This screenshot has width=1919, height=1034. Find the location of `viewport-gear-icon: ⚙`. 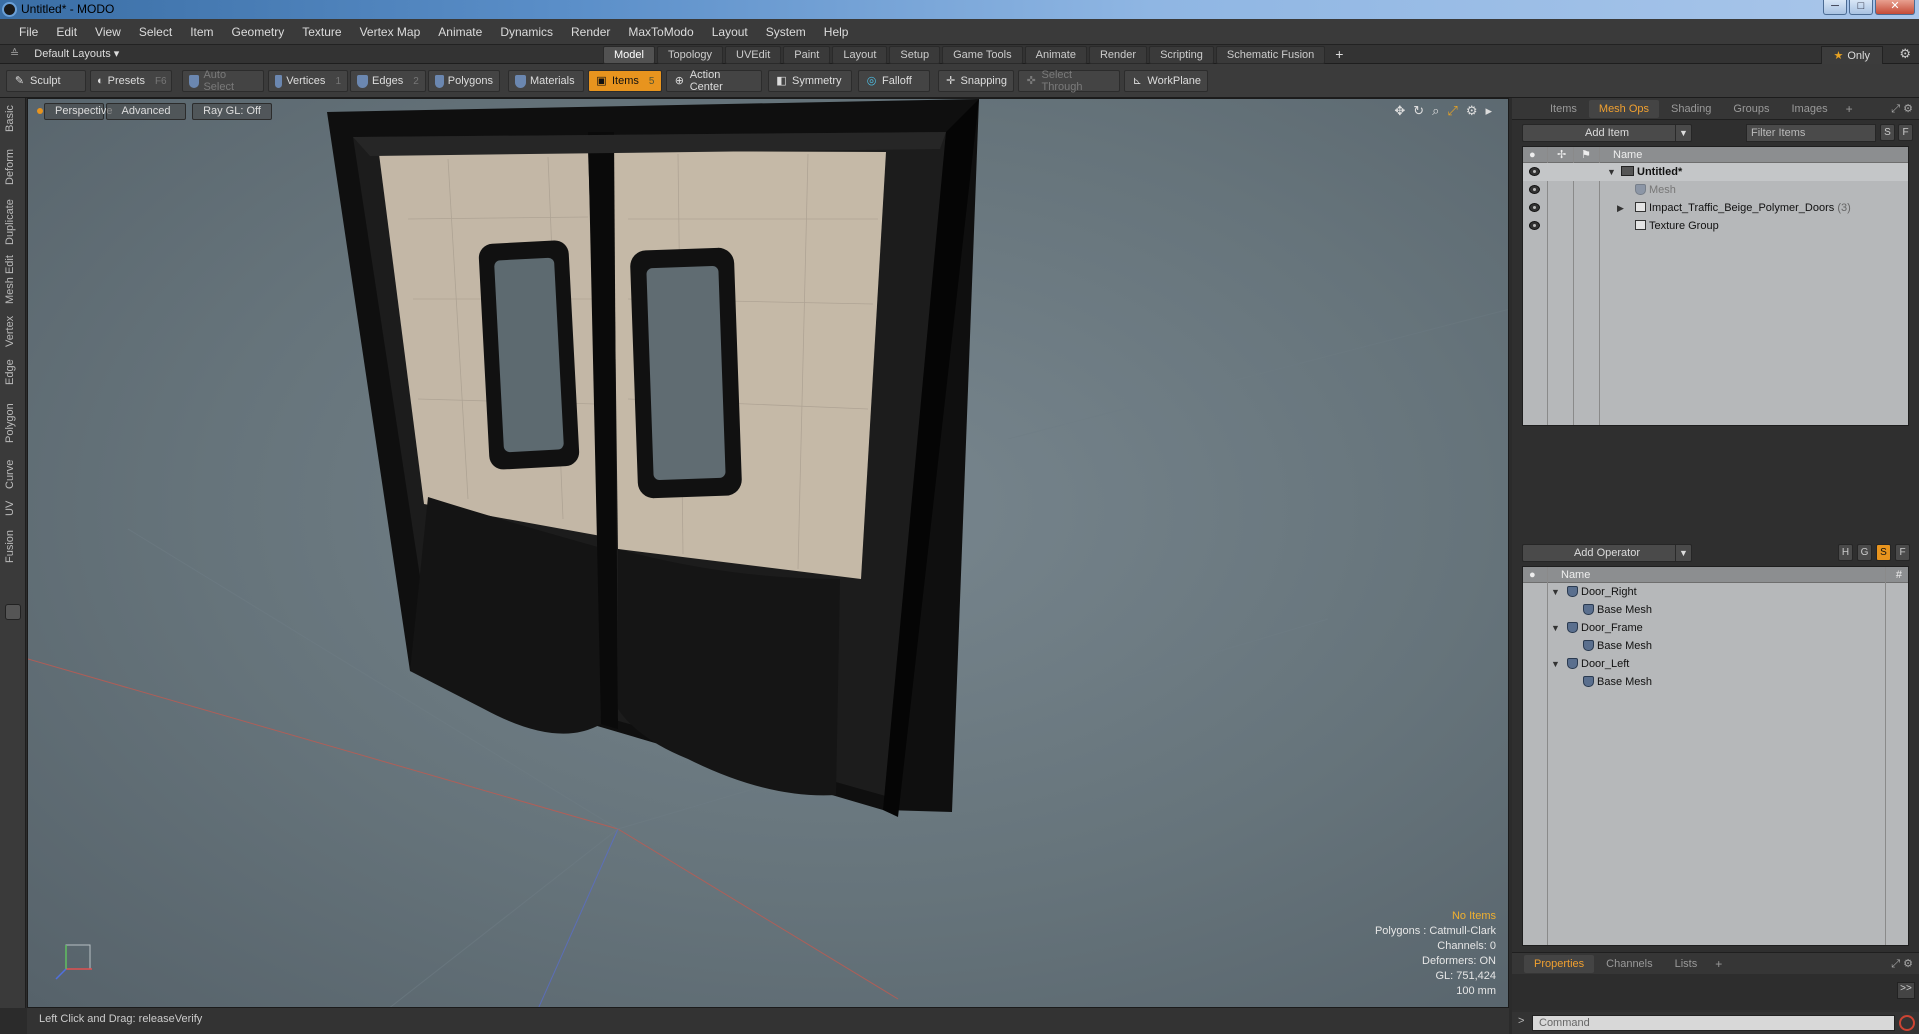

viewport-gear-icon: ⚙ is located at coordinates (1472, 111).